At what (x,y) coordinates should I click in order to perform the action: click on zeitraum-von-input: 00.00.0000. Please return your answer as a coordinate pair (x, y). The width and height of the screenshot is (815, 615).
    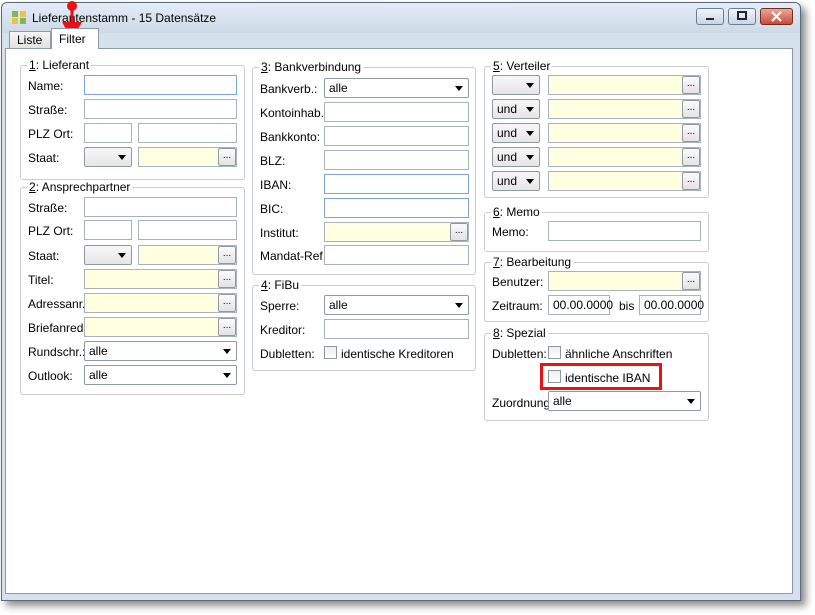
    Looking at the image, I should click on (580, 305).